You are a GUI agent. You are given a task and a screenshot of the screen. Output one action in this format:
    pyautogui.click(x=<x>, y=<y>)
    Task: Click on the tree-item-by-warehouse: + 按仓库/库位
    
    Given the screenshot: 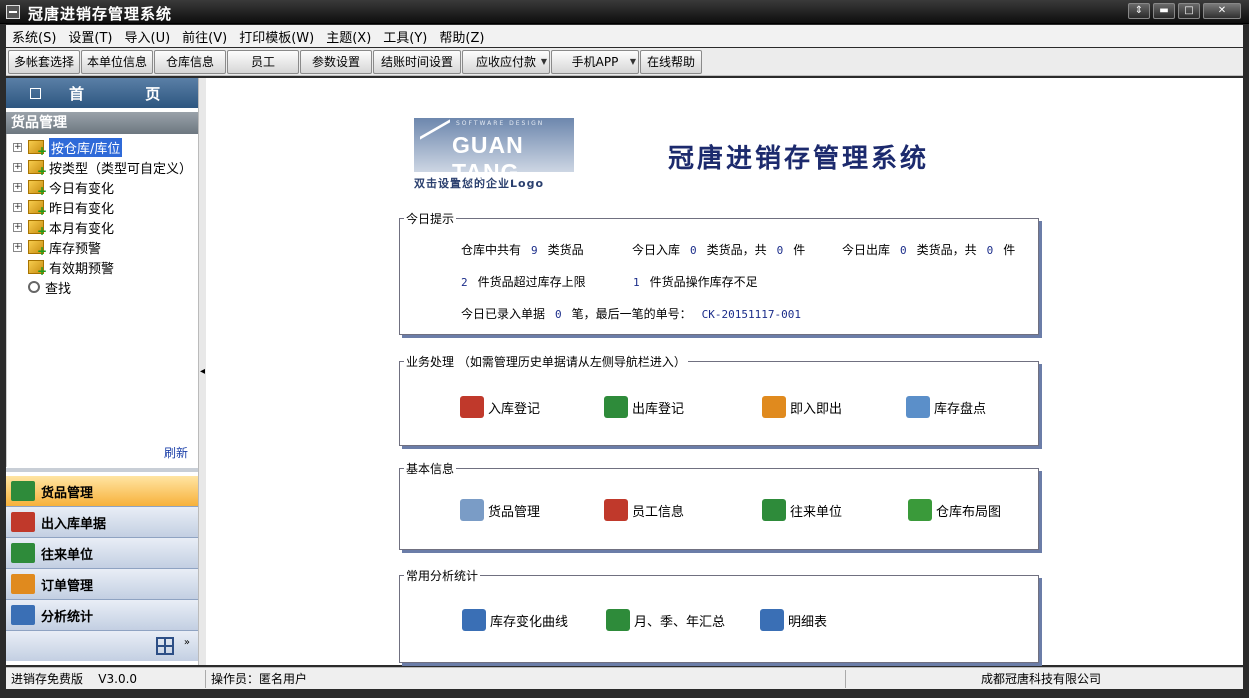 What is the action you would take?
    pyautogui.click(x=68, y=147)
    